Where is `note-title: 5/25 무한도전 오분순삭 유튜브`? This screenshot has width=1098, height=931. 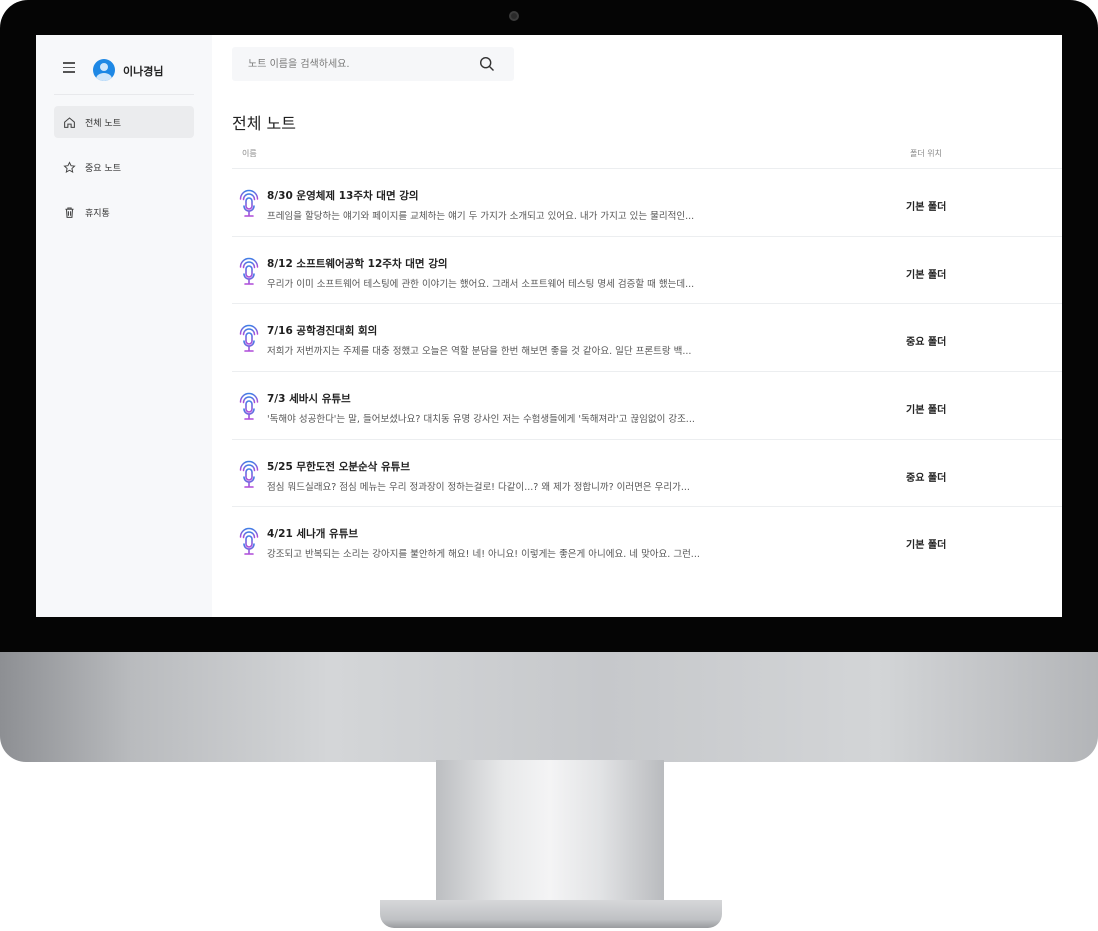 note-title: 5/25 무한도전 오분순삭 유튜브 is located at coordinates (338, 466).